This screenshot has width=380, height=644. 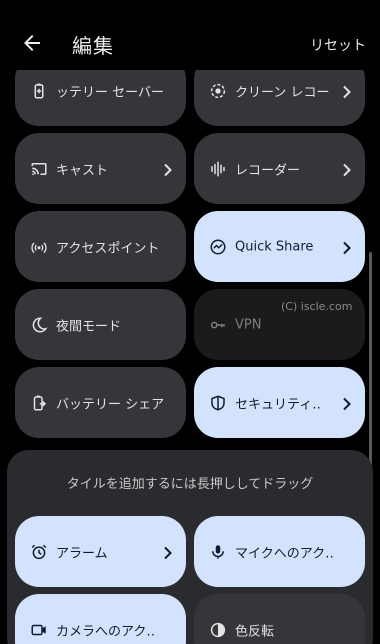 I want to click on shield-icon, so click(x=218, y=403).